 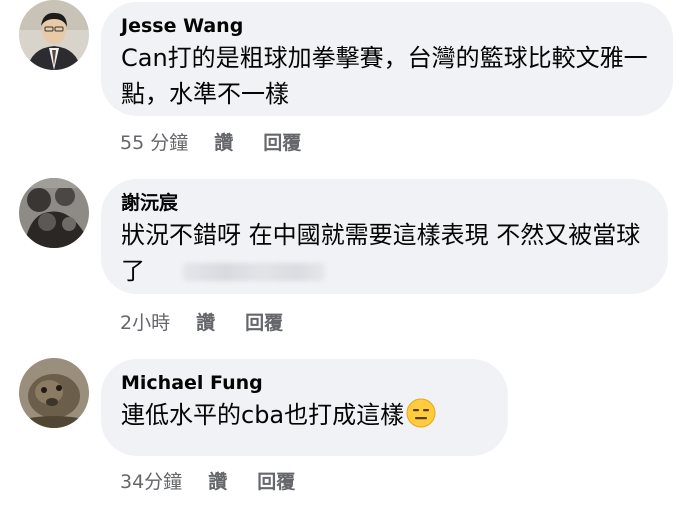 I want to click on comment-text: 狀況不錯呀 在中國就需要這樣表現 不然又被當球了, so click(x=381, y=253).